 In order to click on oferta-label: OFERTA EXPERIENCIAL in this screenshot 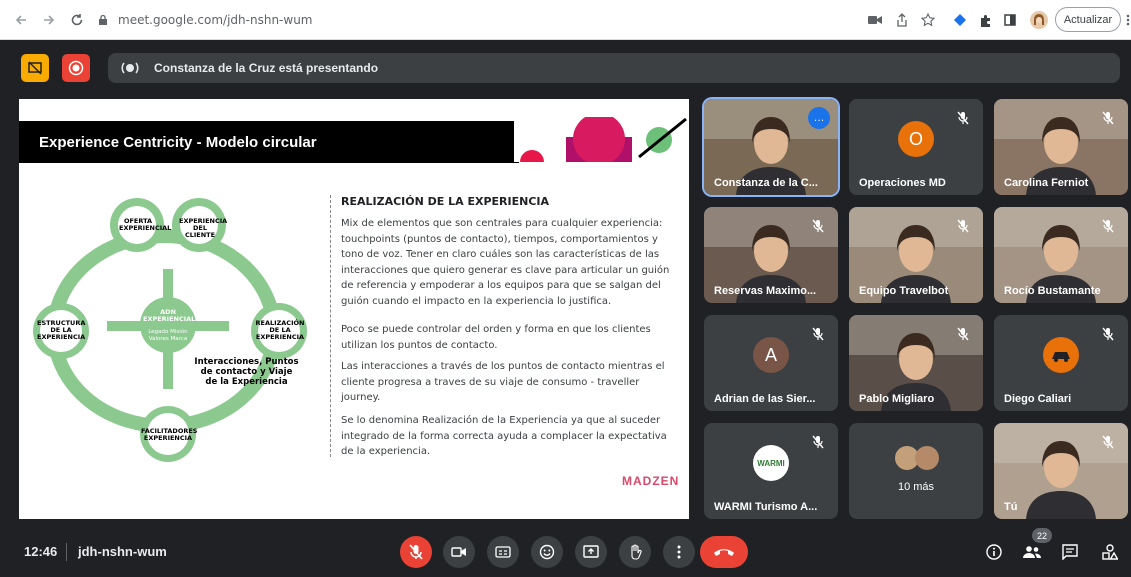, I will do `click(145, 224)`.